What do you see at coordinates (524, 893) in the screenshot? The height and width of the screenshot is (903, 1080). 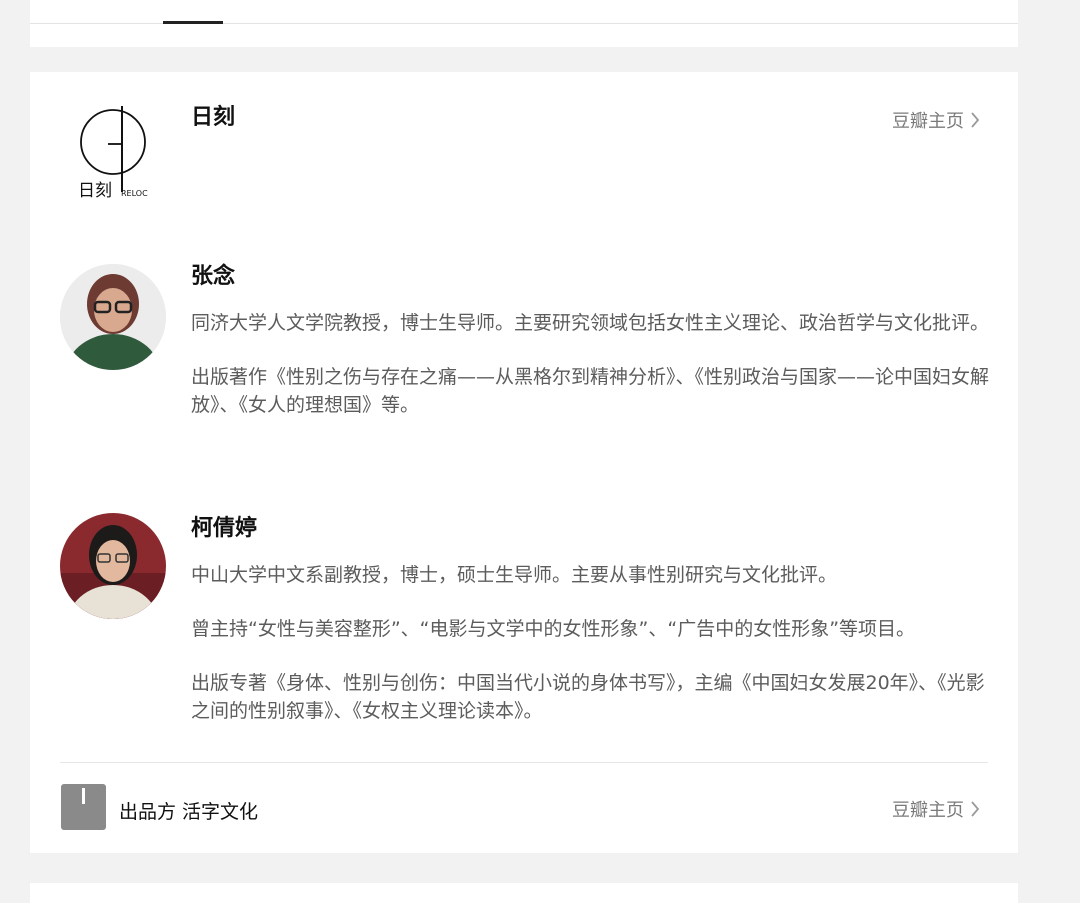 I see `next-card` at bounding box center [524, 893].